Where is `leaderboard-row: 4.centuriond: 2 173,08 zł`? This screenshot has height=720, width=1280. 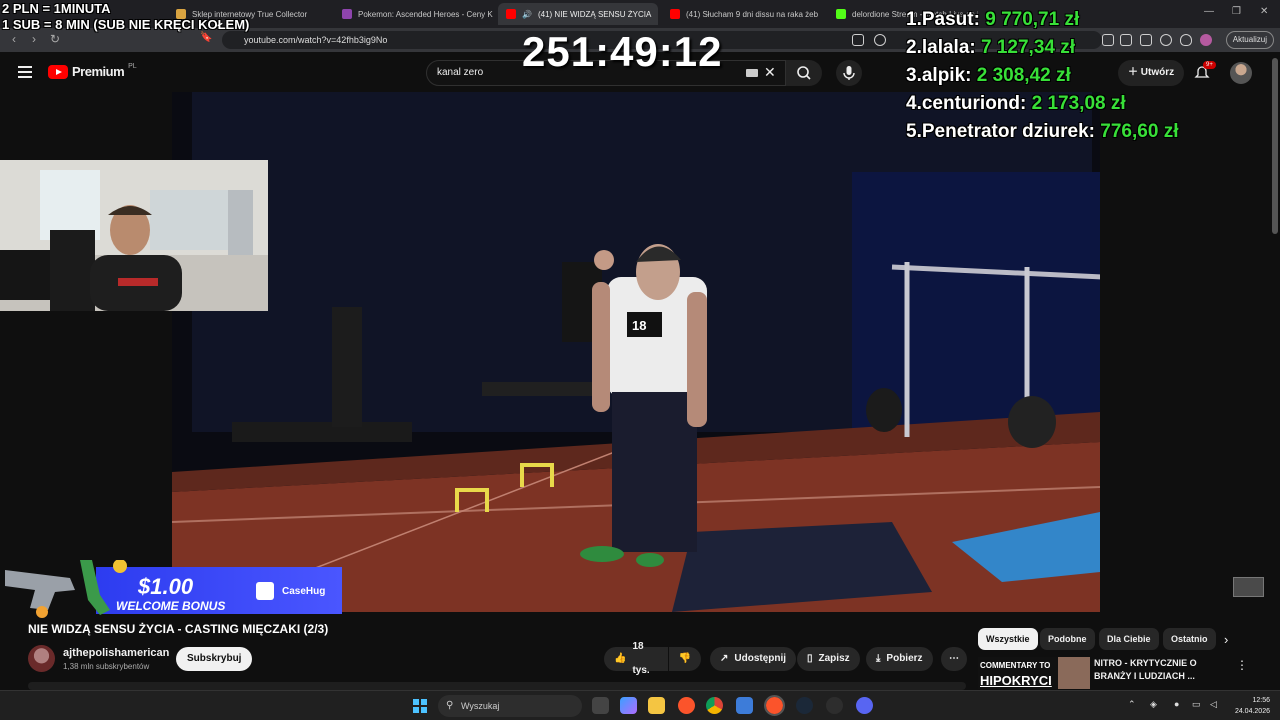
leaderboard-row: 4.centuriond: 2 173,08 zł is located at coordinates (1016, 103).